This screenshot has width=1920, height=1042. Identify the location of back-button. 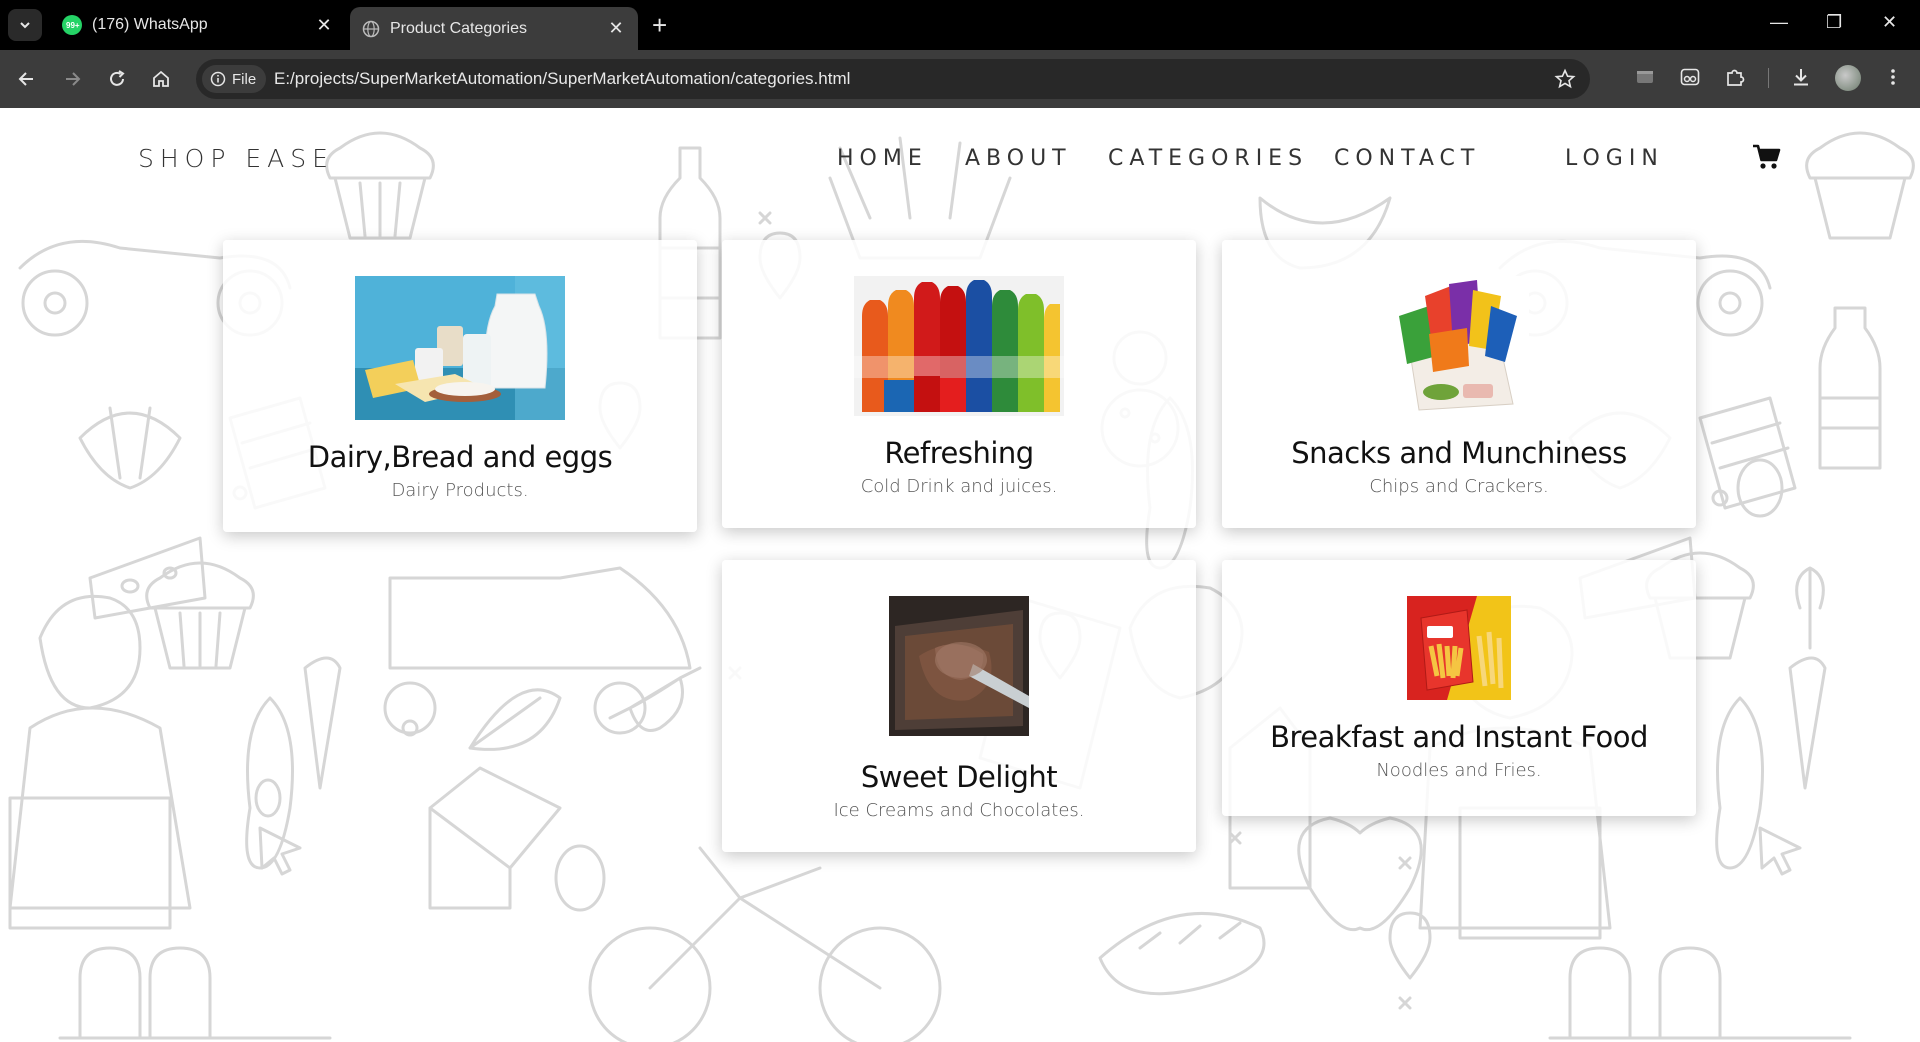
(27, 79).